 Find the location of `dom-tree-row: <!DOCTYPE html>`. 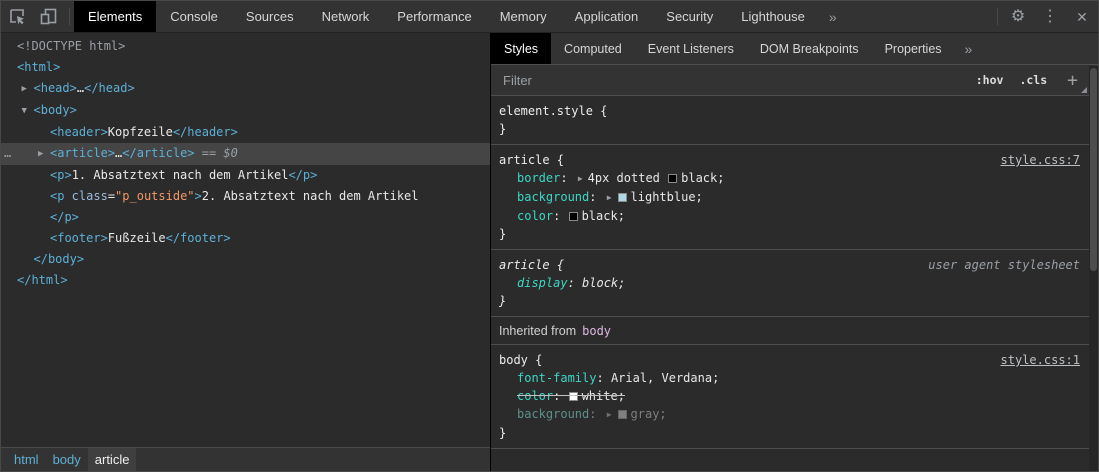

dom-tree-row: <!DOCTYPE html> is located at coordinates (245, 46).